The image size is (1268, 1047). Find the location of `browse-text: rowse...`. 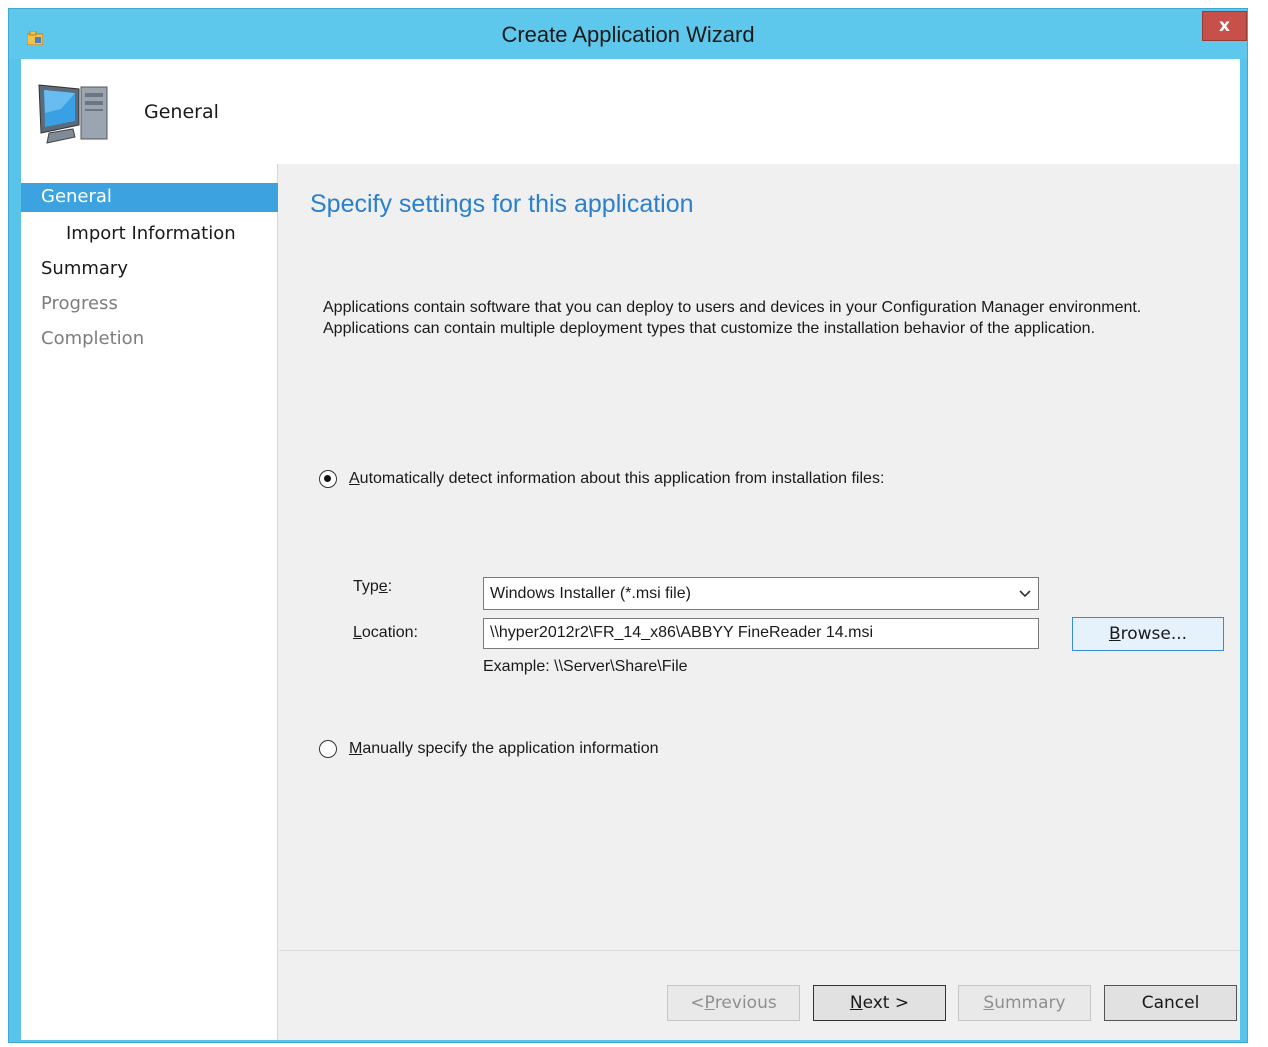

browse-text: rowse... is located at coordinates (1154, 634).